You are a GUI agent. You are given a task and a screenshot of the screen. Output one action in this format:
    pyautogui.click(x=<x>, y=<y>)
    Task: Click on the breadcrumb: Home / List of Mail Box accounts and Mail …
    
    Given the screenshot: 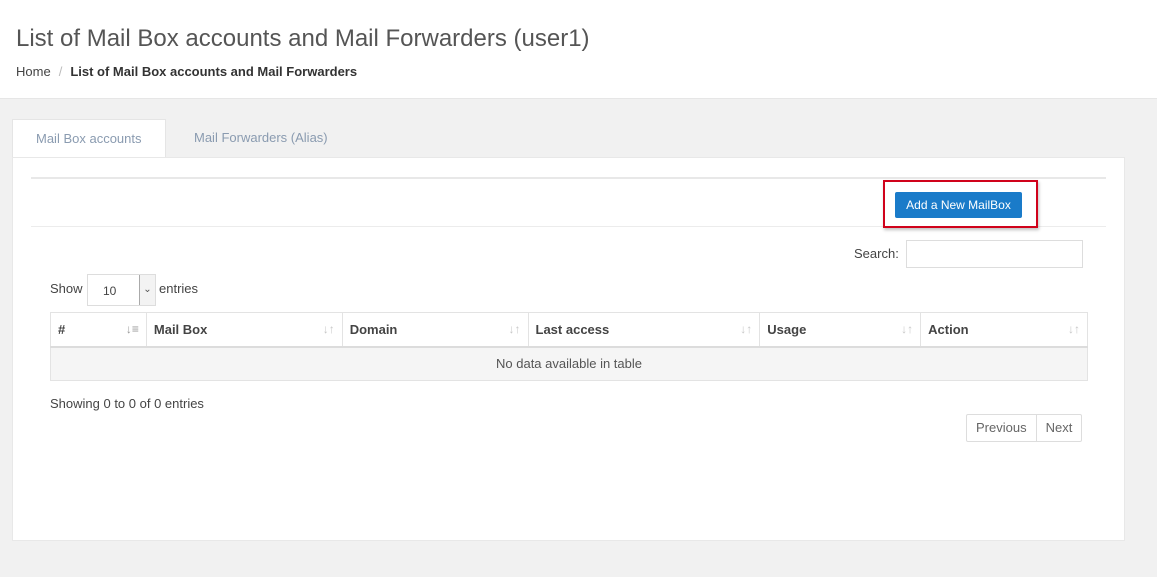 What is the action you would take?
    pyautogui.click(x=186, y=71)
    